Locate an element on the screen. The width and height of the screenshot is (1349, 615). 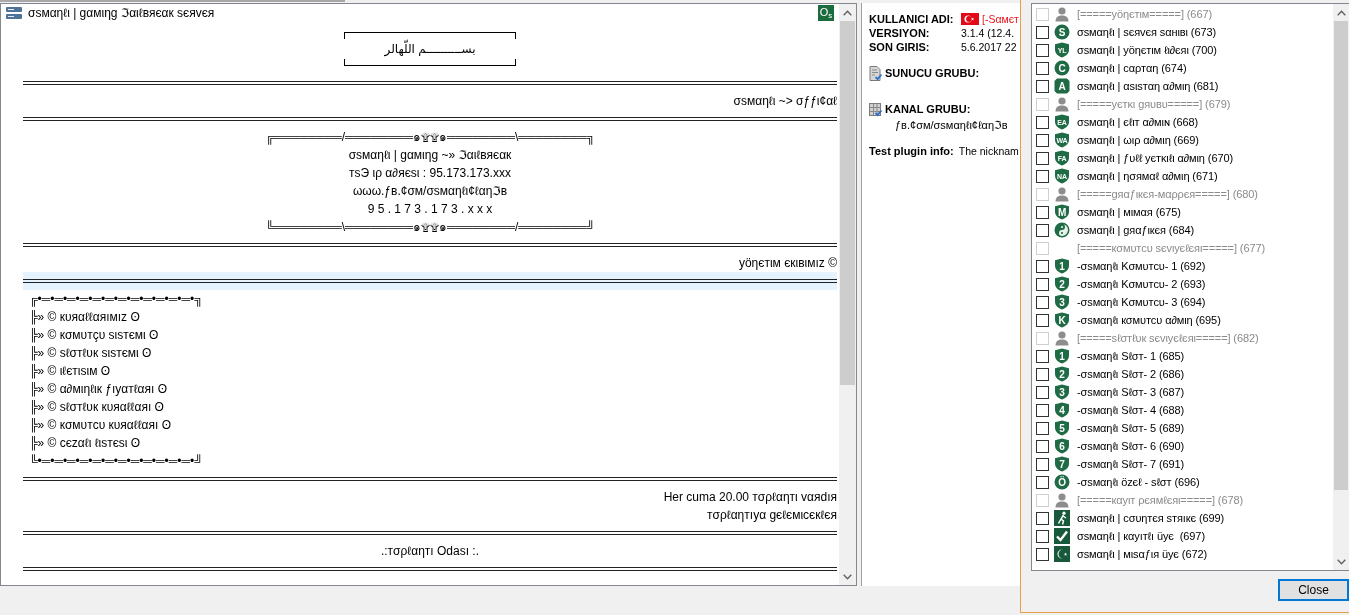
server-badge: O$_{s}$ is located at coordinates (826, 12).